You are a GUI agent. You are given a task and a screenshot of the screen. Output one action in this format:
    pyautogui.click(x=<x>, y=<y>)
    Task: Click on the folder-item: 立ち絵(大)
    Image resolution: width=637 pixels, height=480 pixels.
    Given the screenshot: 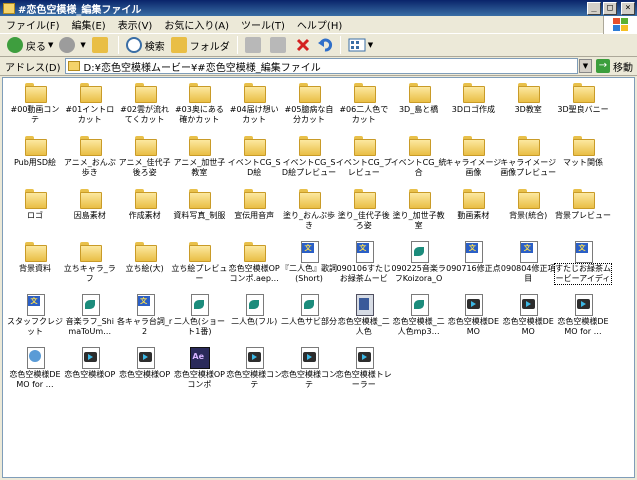 What is the action you would take?
    pyautogui.click(x=145, y=266)
    